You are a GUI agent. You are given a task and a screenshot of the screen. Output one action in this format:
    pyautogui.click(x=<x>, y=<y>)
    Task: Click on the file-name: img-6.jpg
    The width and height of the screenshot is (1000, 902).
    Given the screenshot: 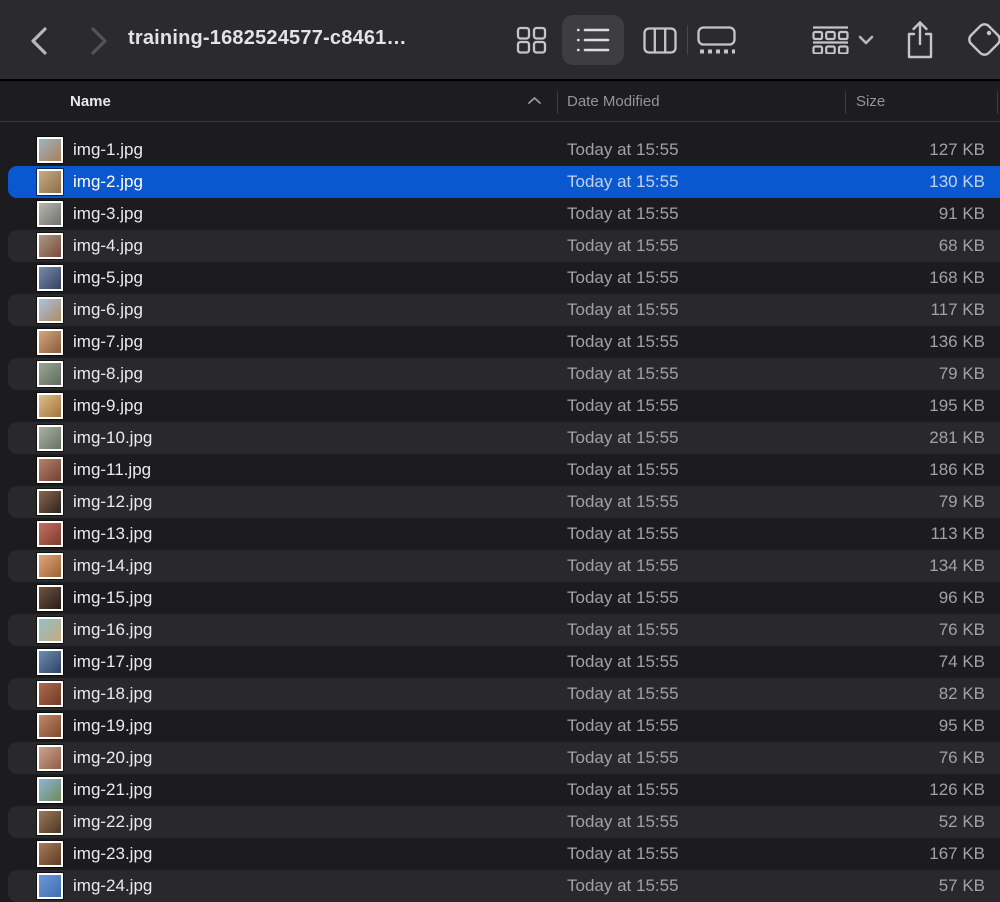 What is the action you would take?
    pyautogui.click(x=108, y=309)
    